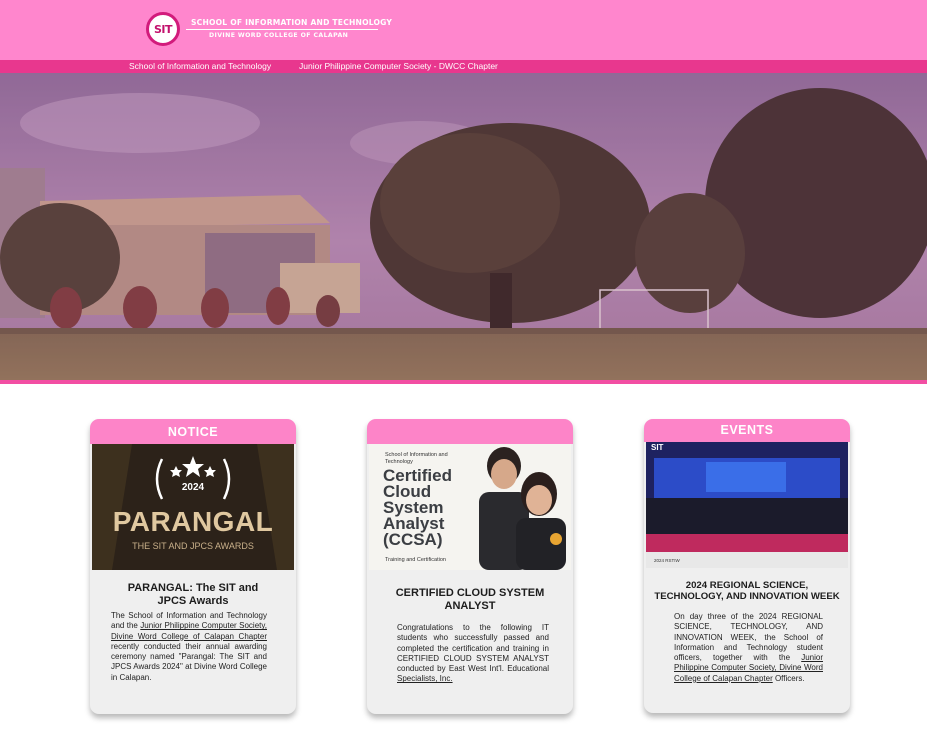 The width and height of the screenshot is (927, 755). What do you see at coordinates (667, 560) in the screenshot?
I see `rstiw-corner-text: 2024 RSTIW` at bounding box center [667, 560].